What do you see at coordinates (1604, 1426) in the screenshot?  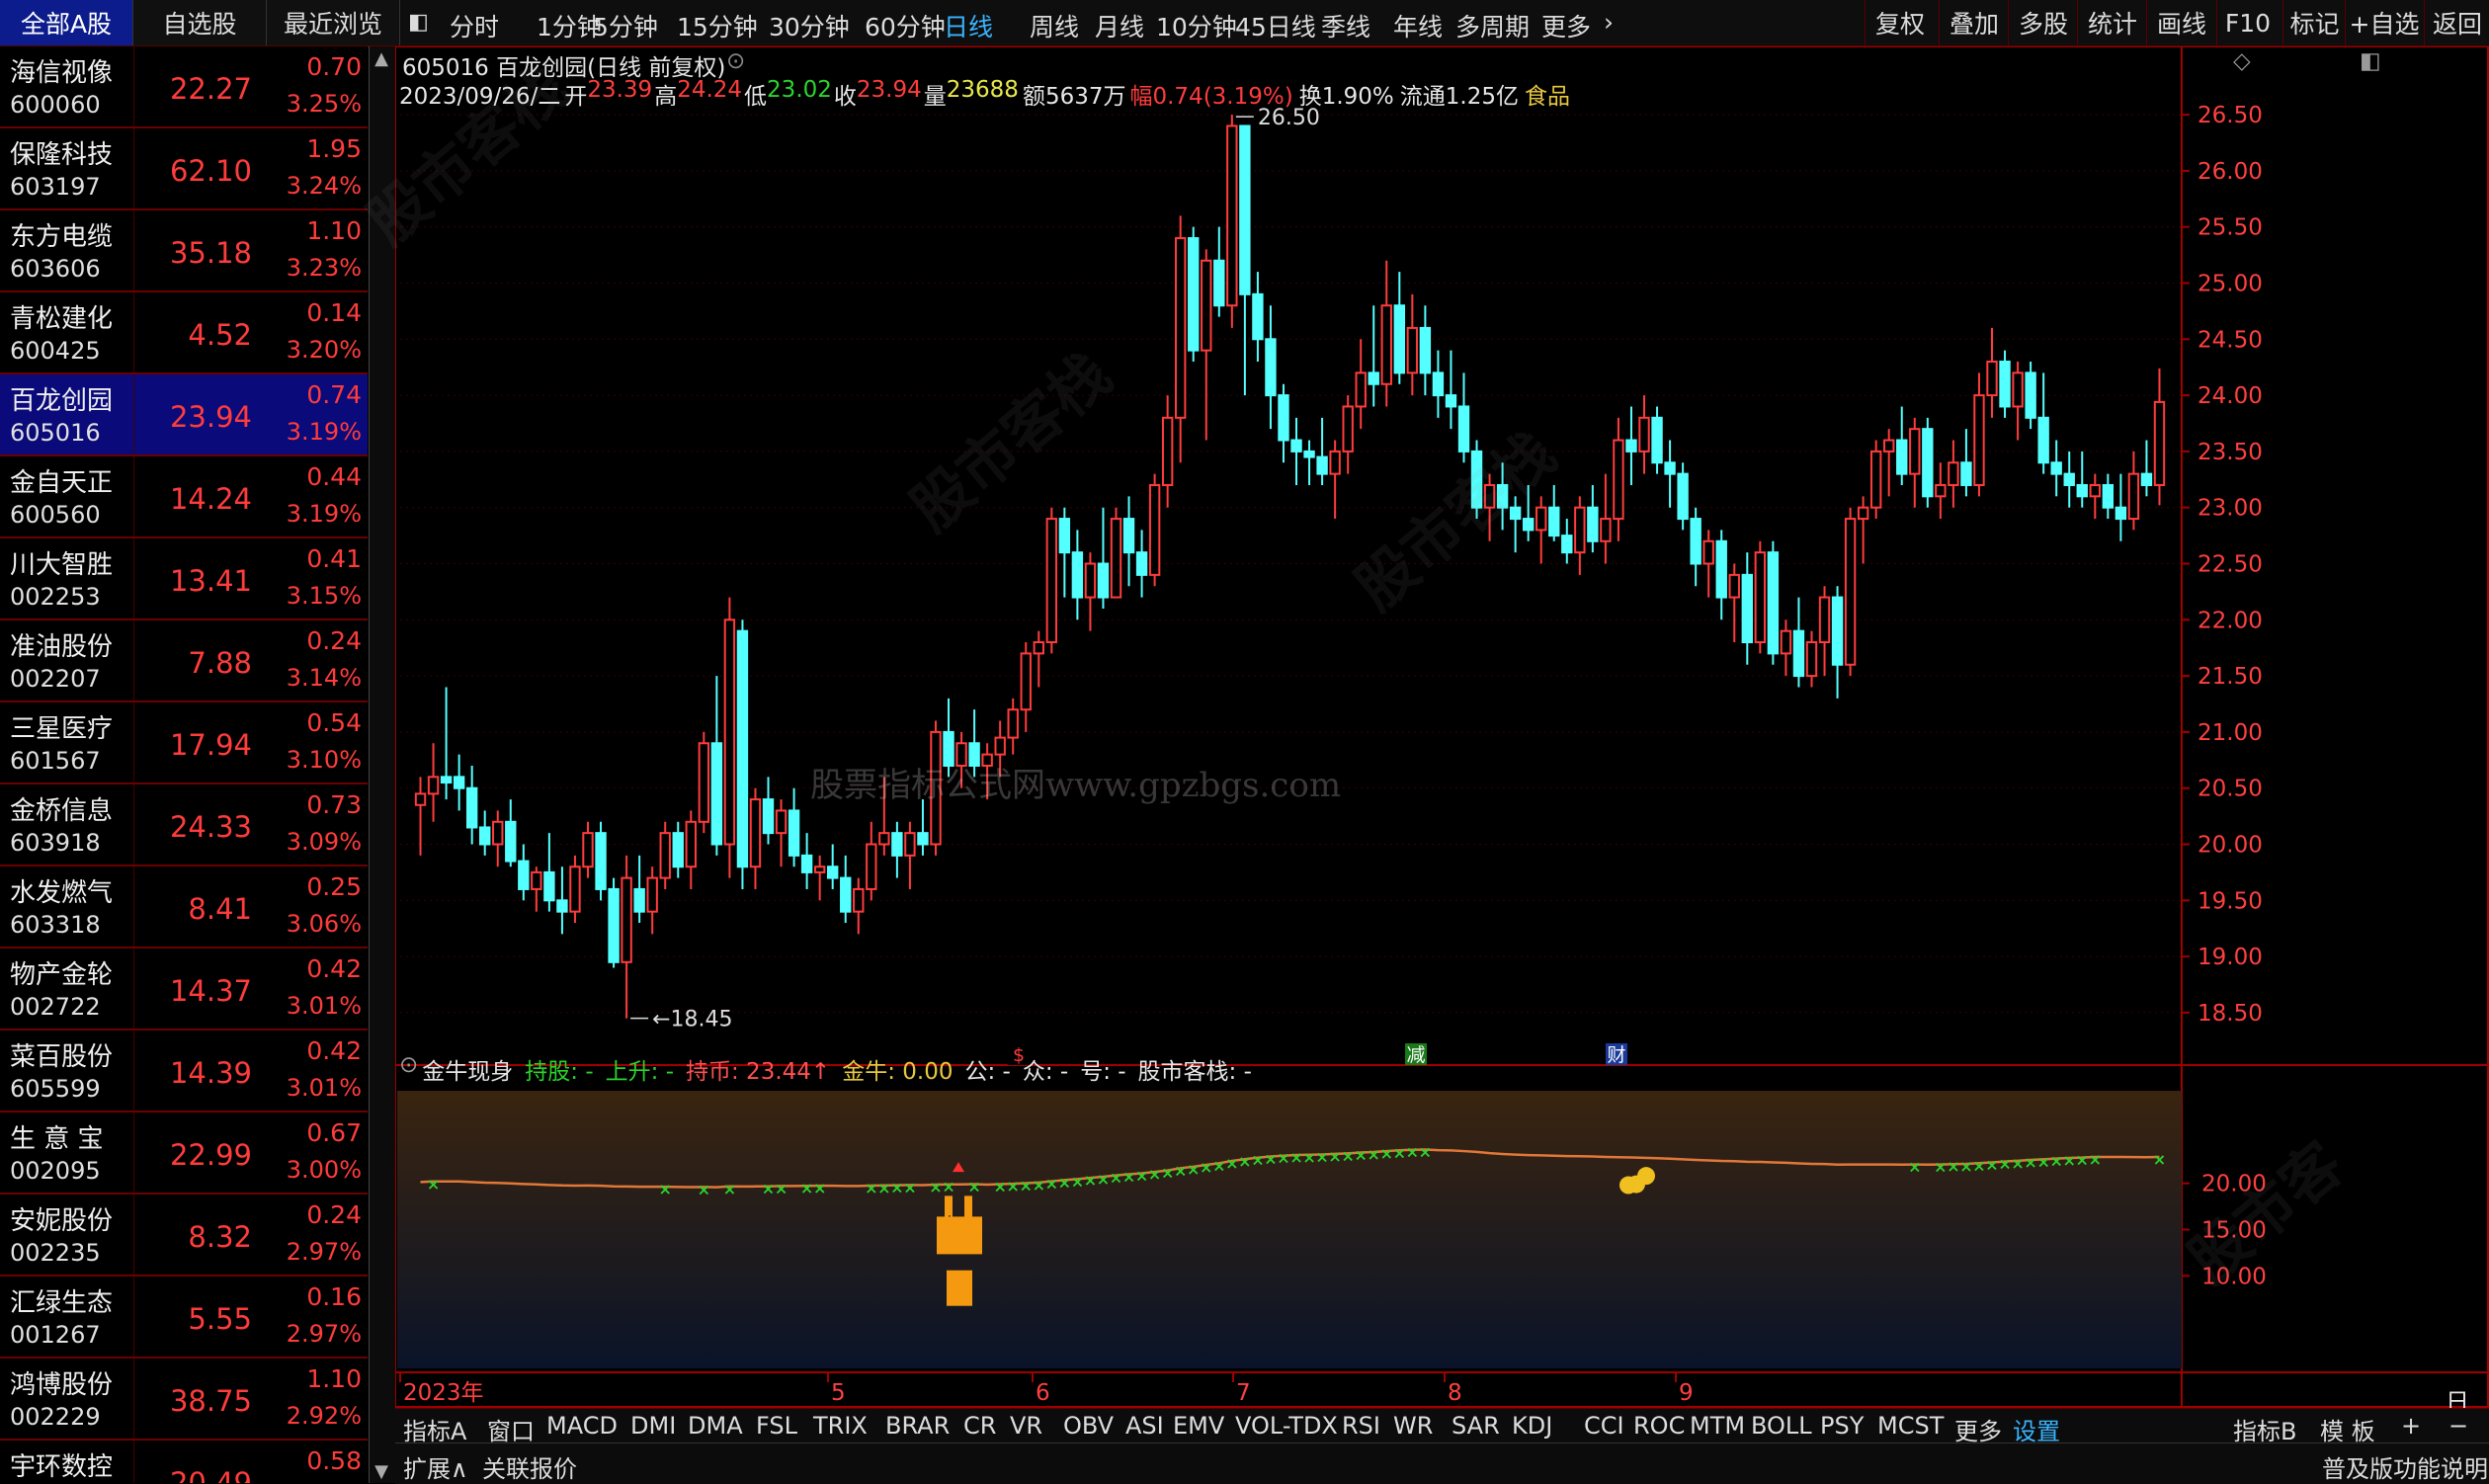 I see `indicator-tab-18: CCI` at bounding box center [1604, 1426].